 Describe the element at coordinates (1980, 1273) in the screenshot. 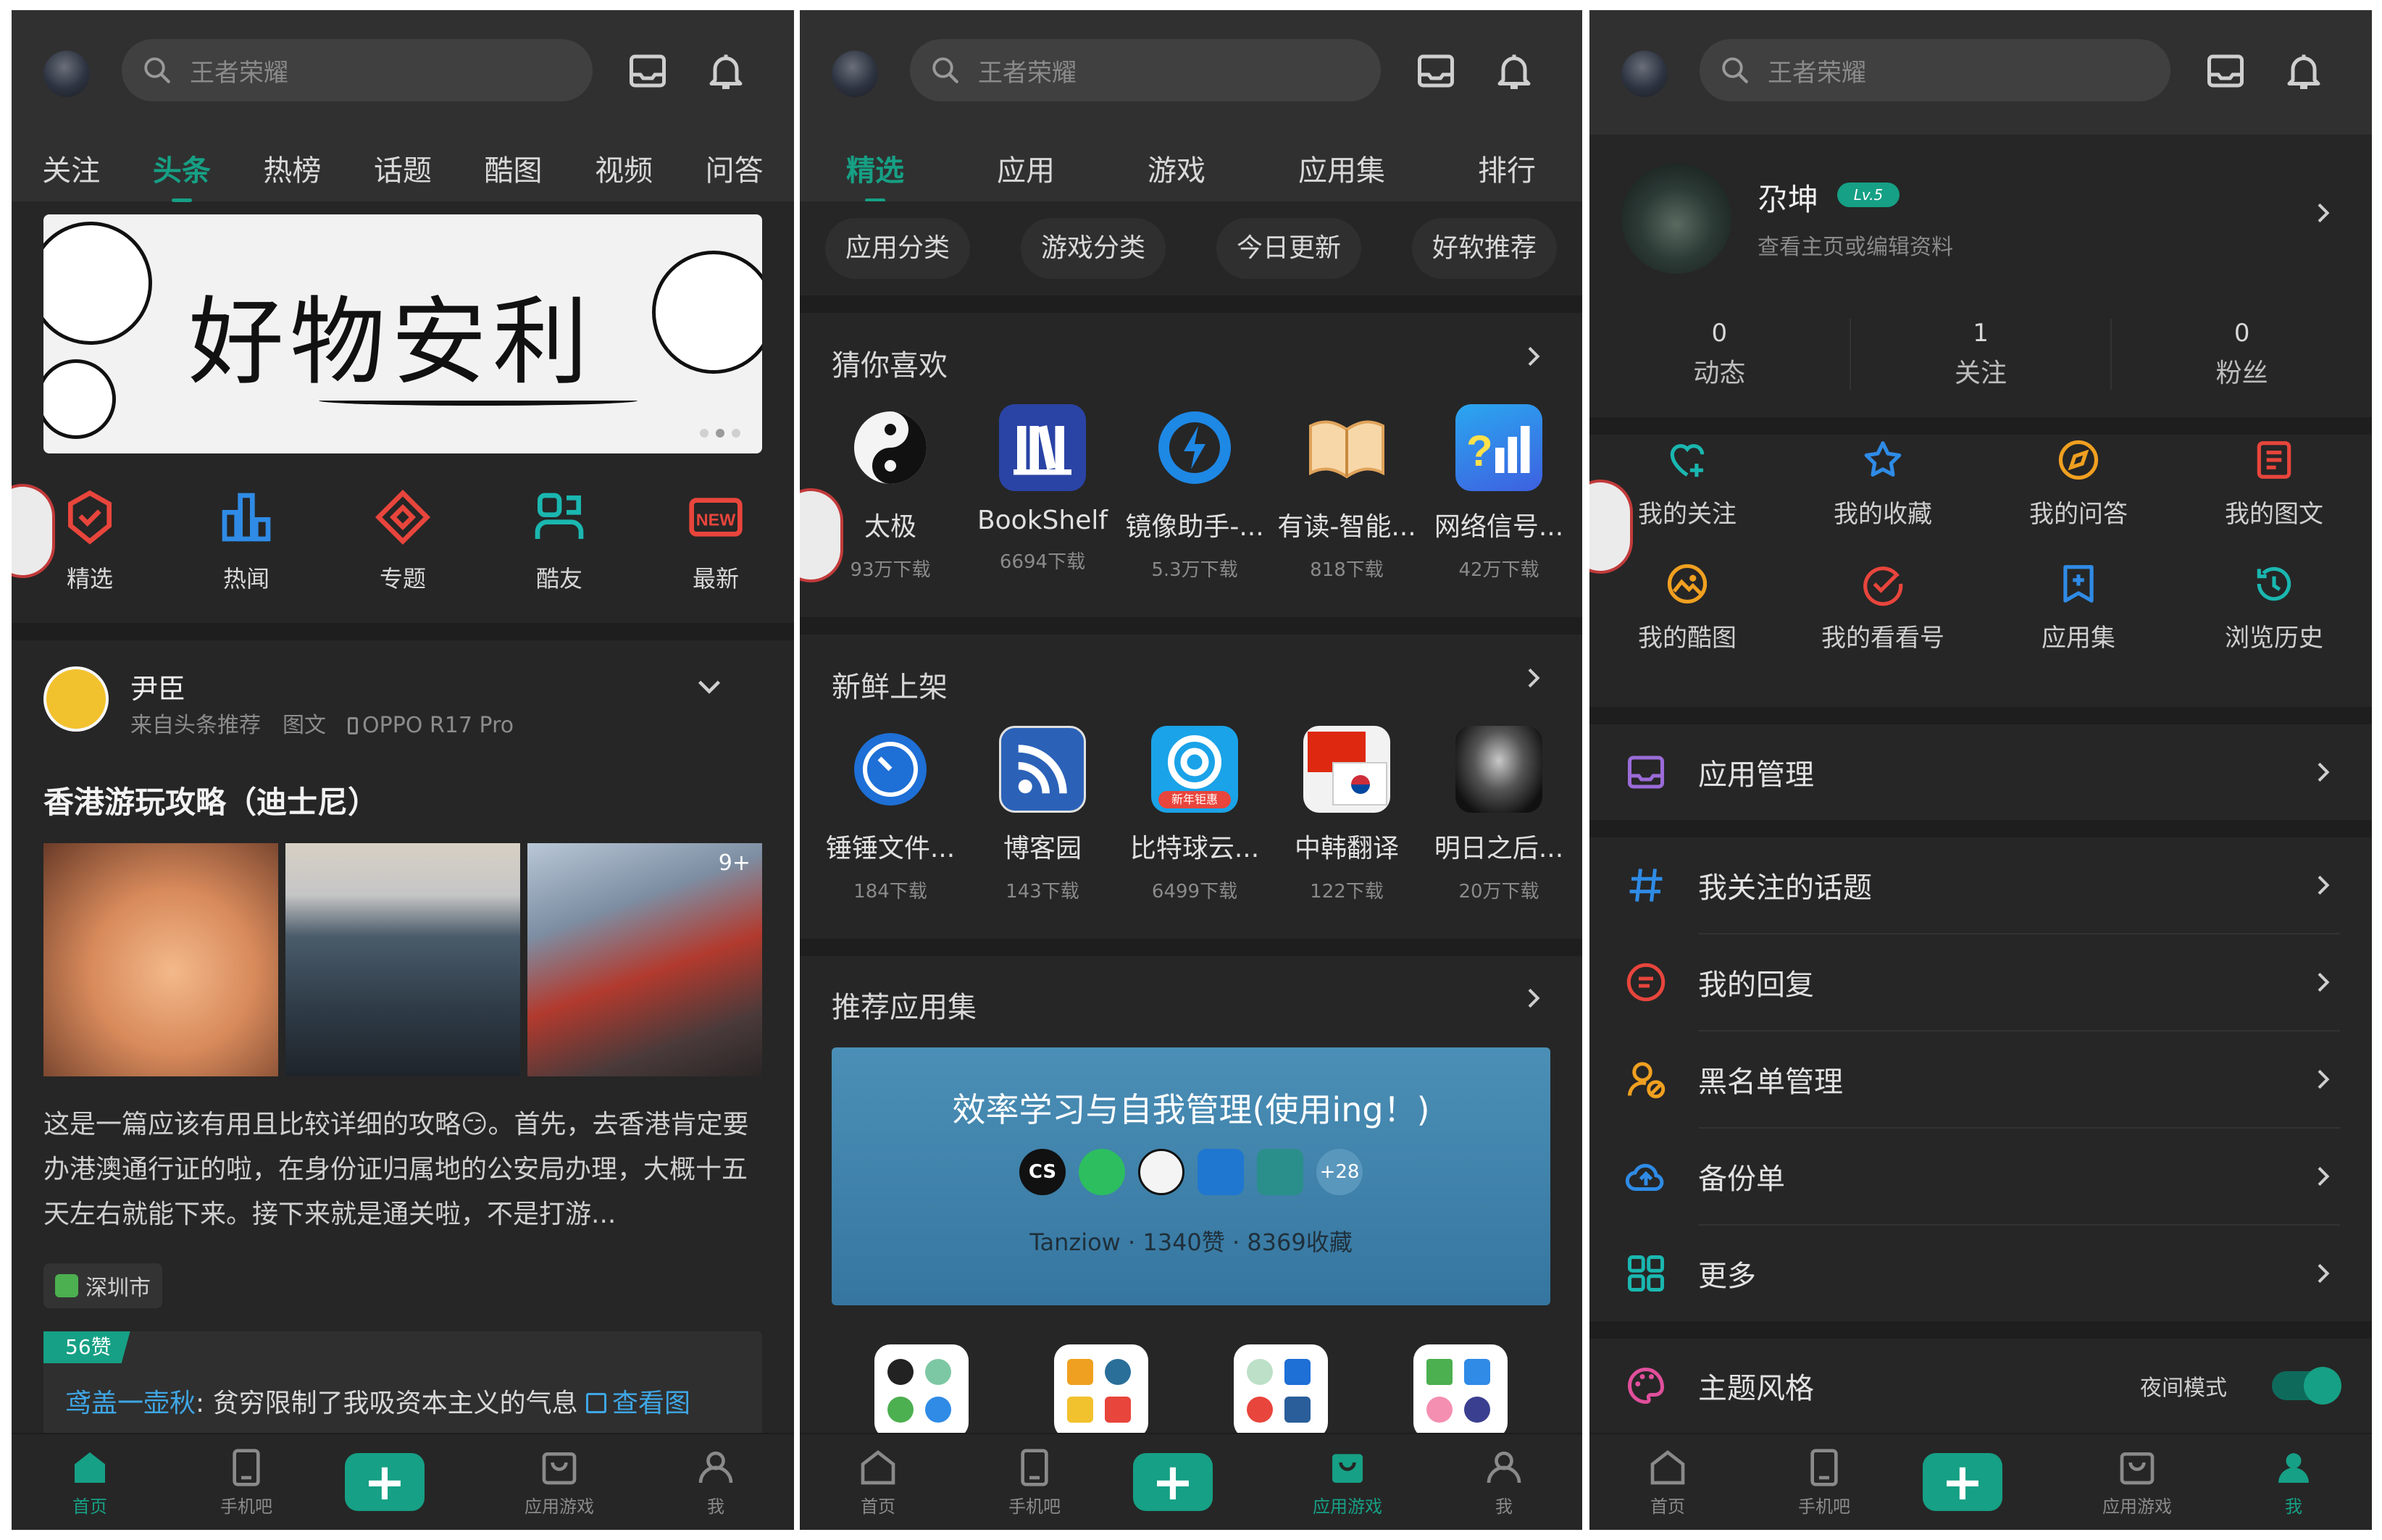

I see `menu-more: 更多` at that location.